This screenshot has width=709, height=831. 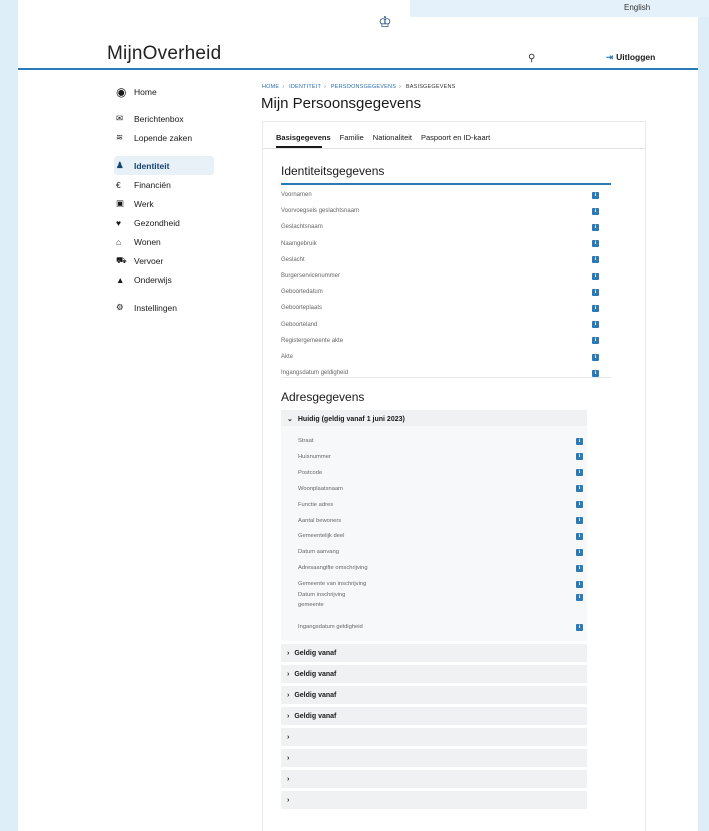 What do you see at coordinates (320, 520) in the screenshot?
I see `field-label: Aantal bewoners` at bounding box center [320, 520].